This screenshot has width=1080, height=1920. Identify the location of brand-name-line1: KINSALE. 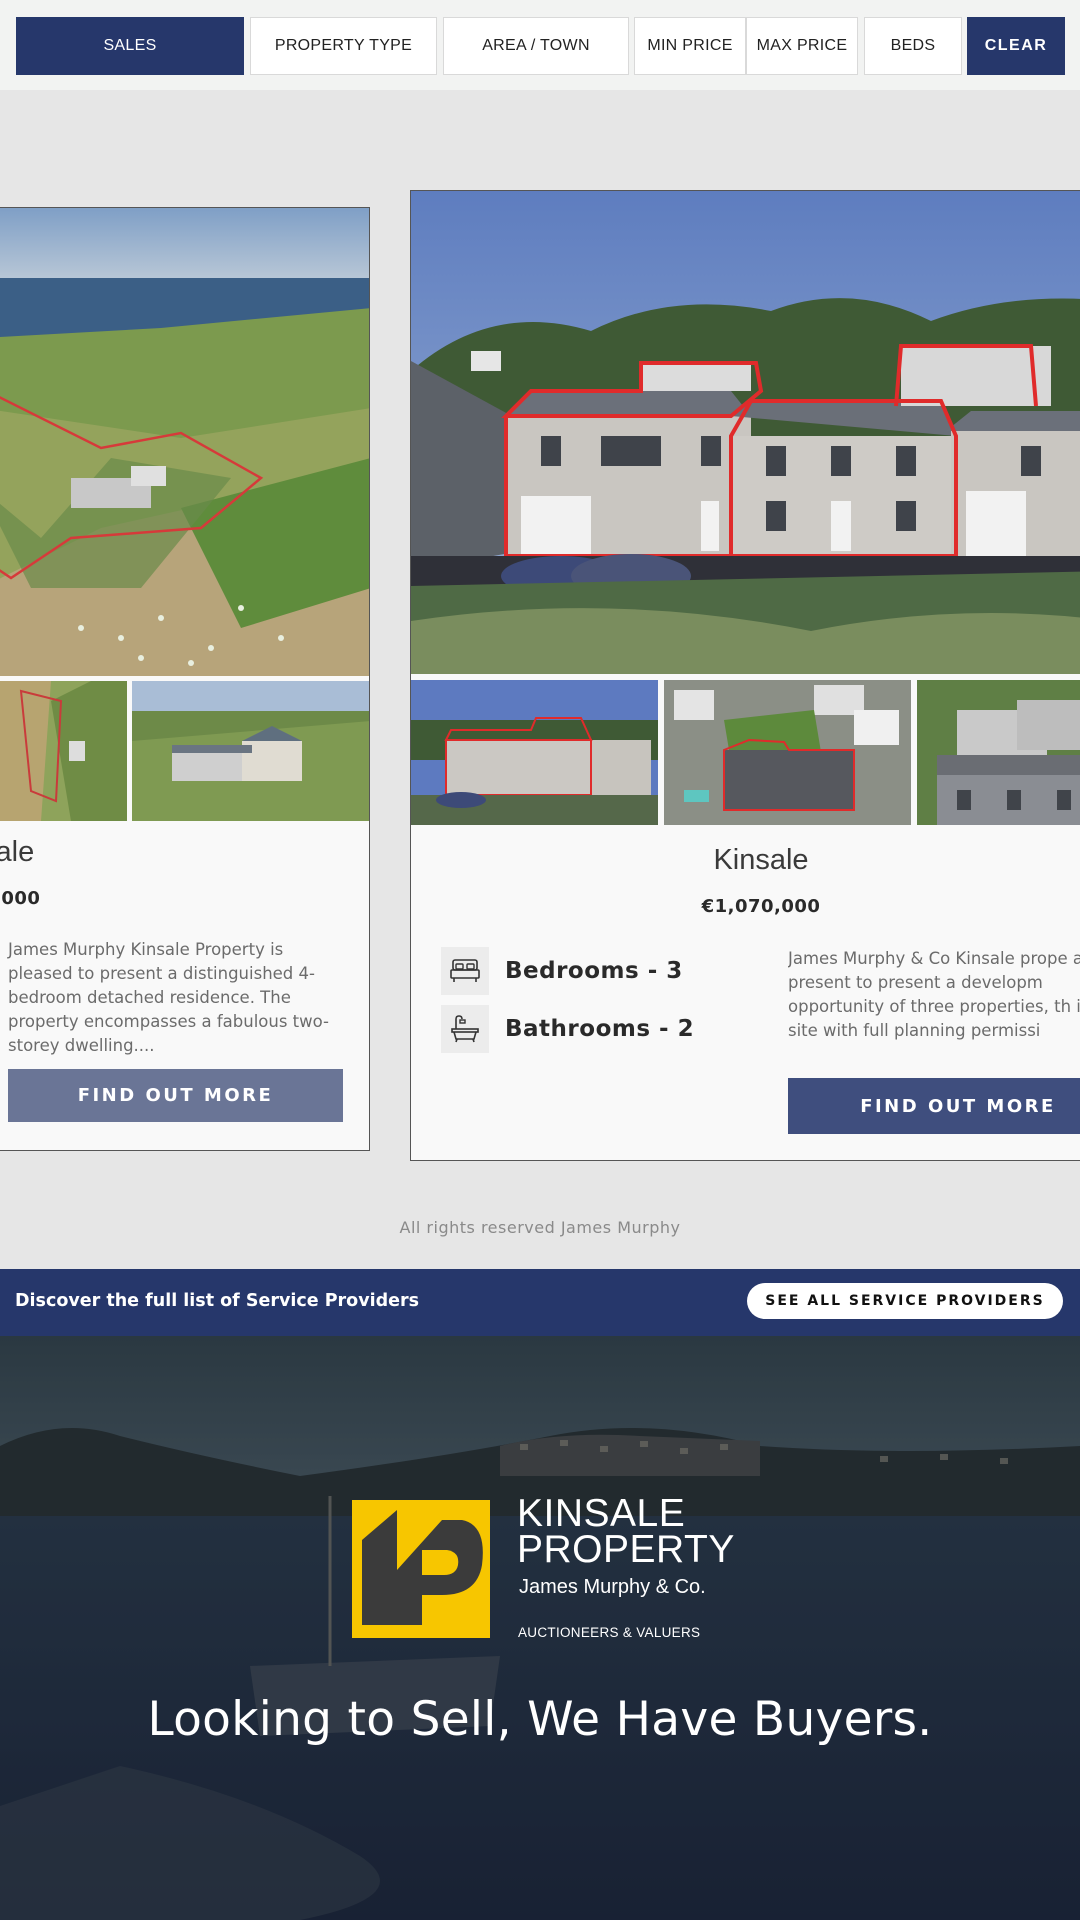
(601, 1513).